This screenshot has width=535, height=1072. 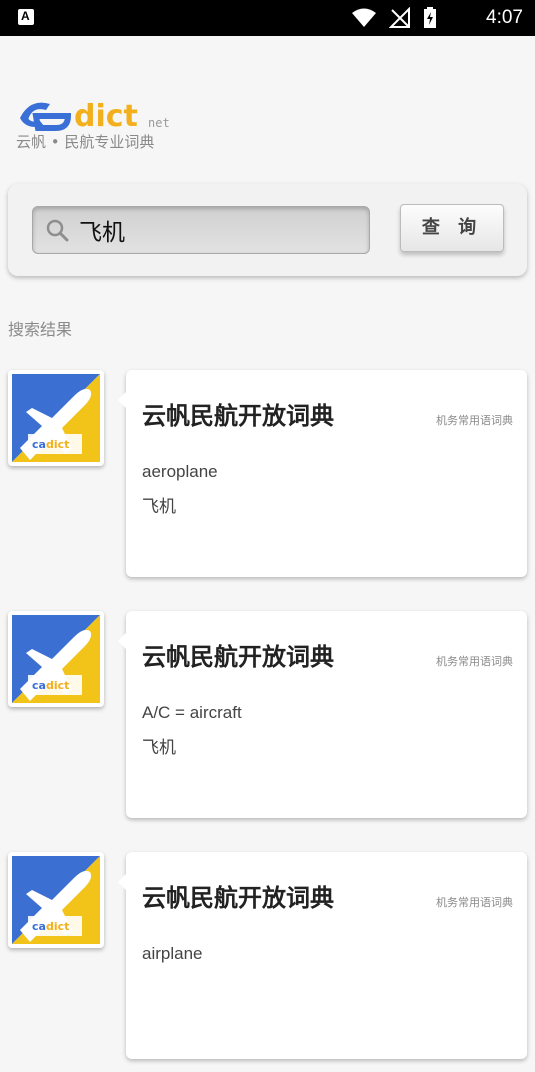 What do you see at coordinates (40, 329) in the screenshot?
I see `results-label: 搜索结果` at bounding box center [40, 329].